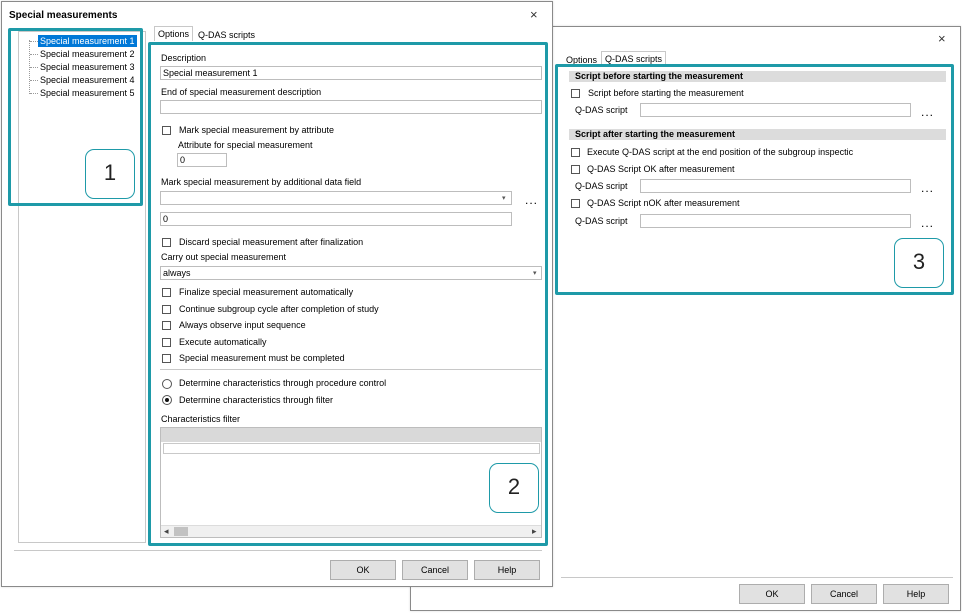  What do you see at coordinates (63, 15) in the screenshot?
I see `dialog-title: Special measurements` at bounding box center [63, 15].